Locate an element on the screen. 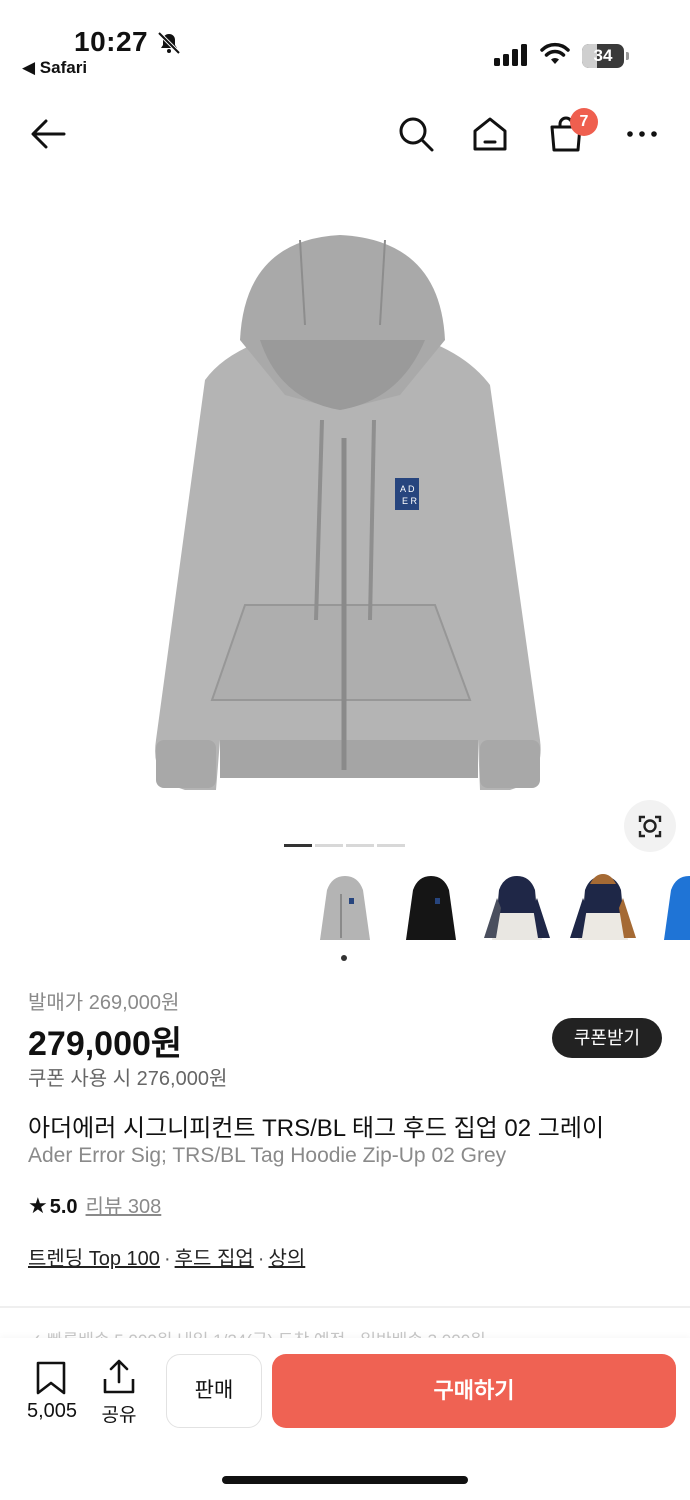  rating-row: ★ 5.0 리뷰 308 is located at coordinates (94, 1204).